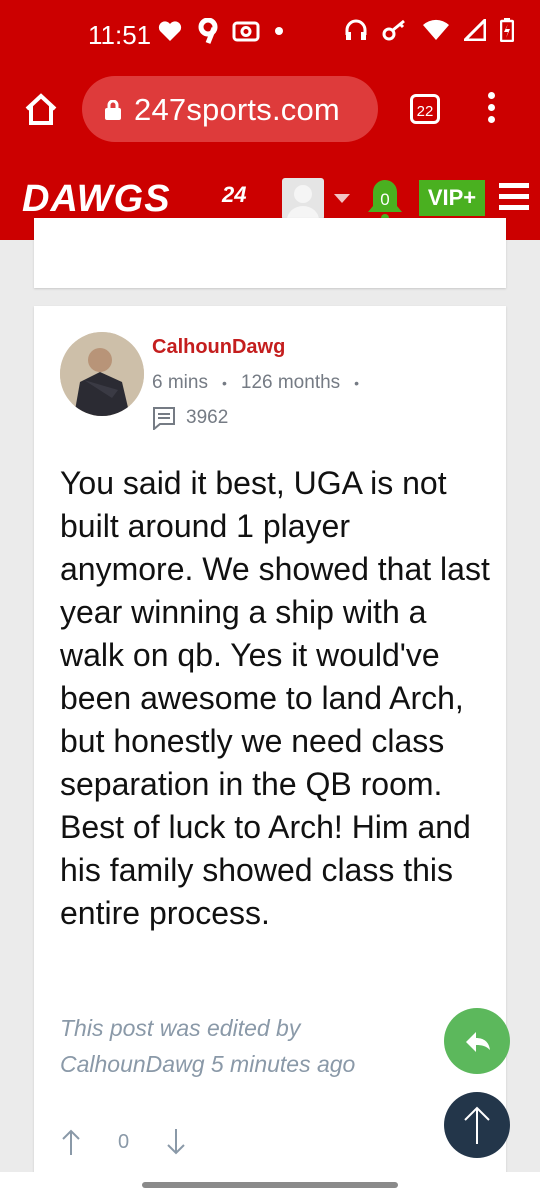 The height and width of the screenshot is (1200, 540). Describe the element at coordinates (393, 30) in the screenshot. I see `key-icon` at that location.